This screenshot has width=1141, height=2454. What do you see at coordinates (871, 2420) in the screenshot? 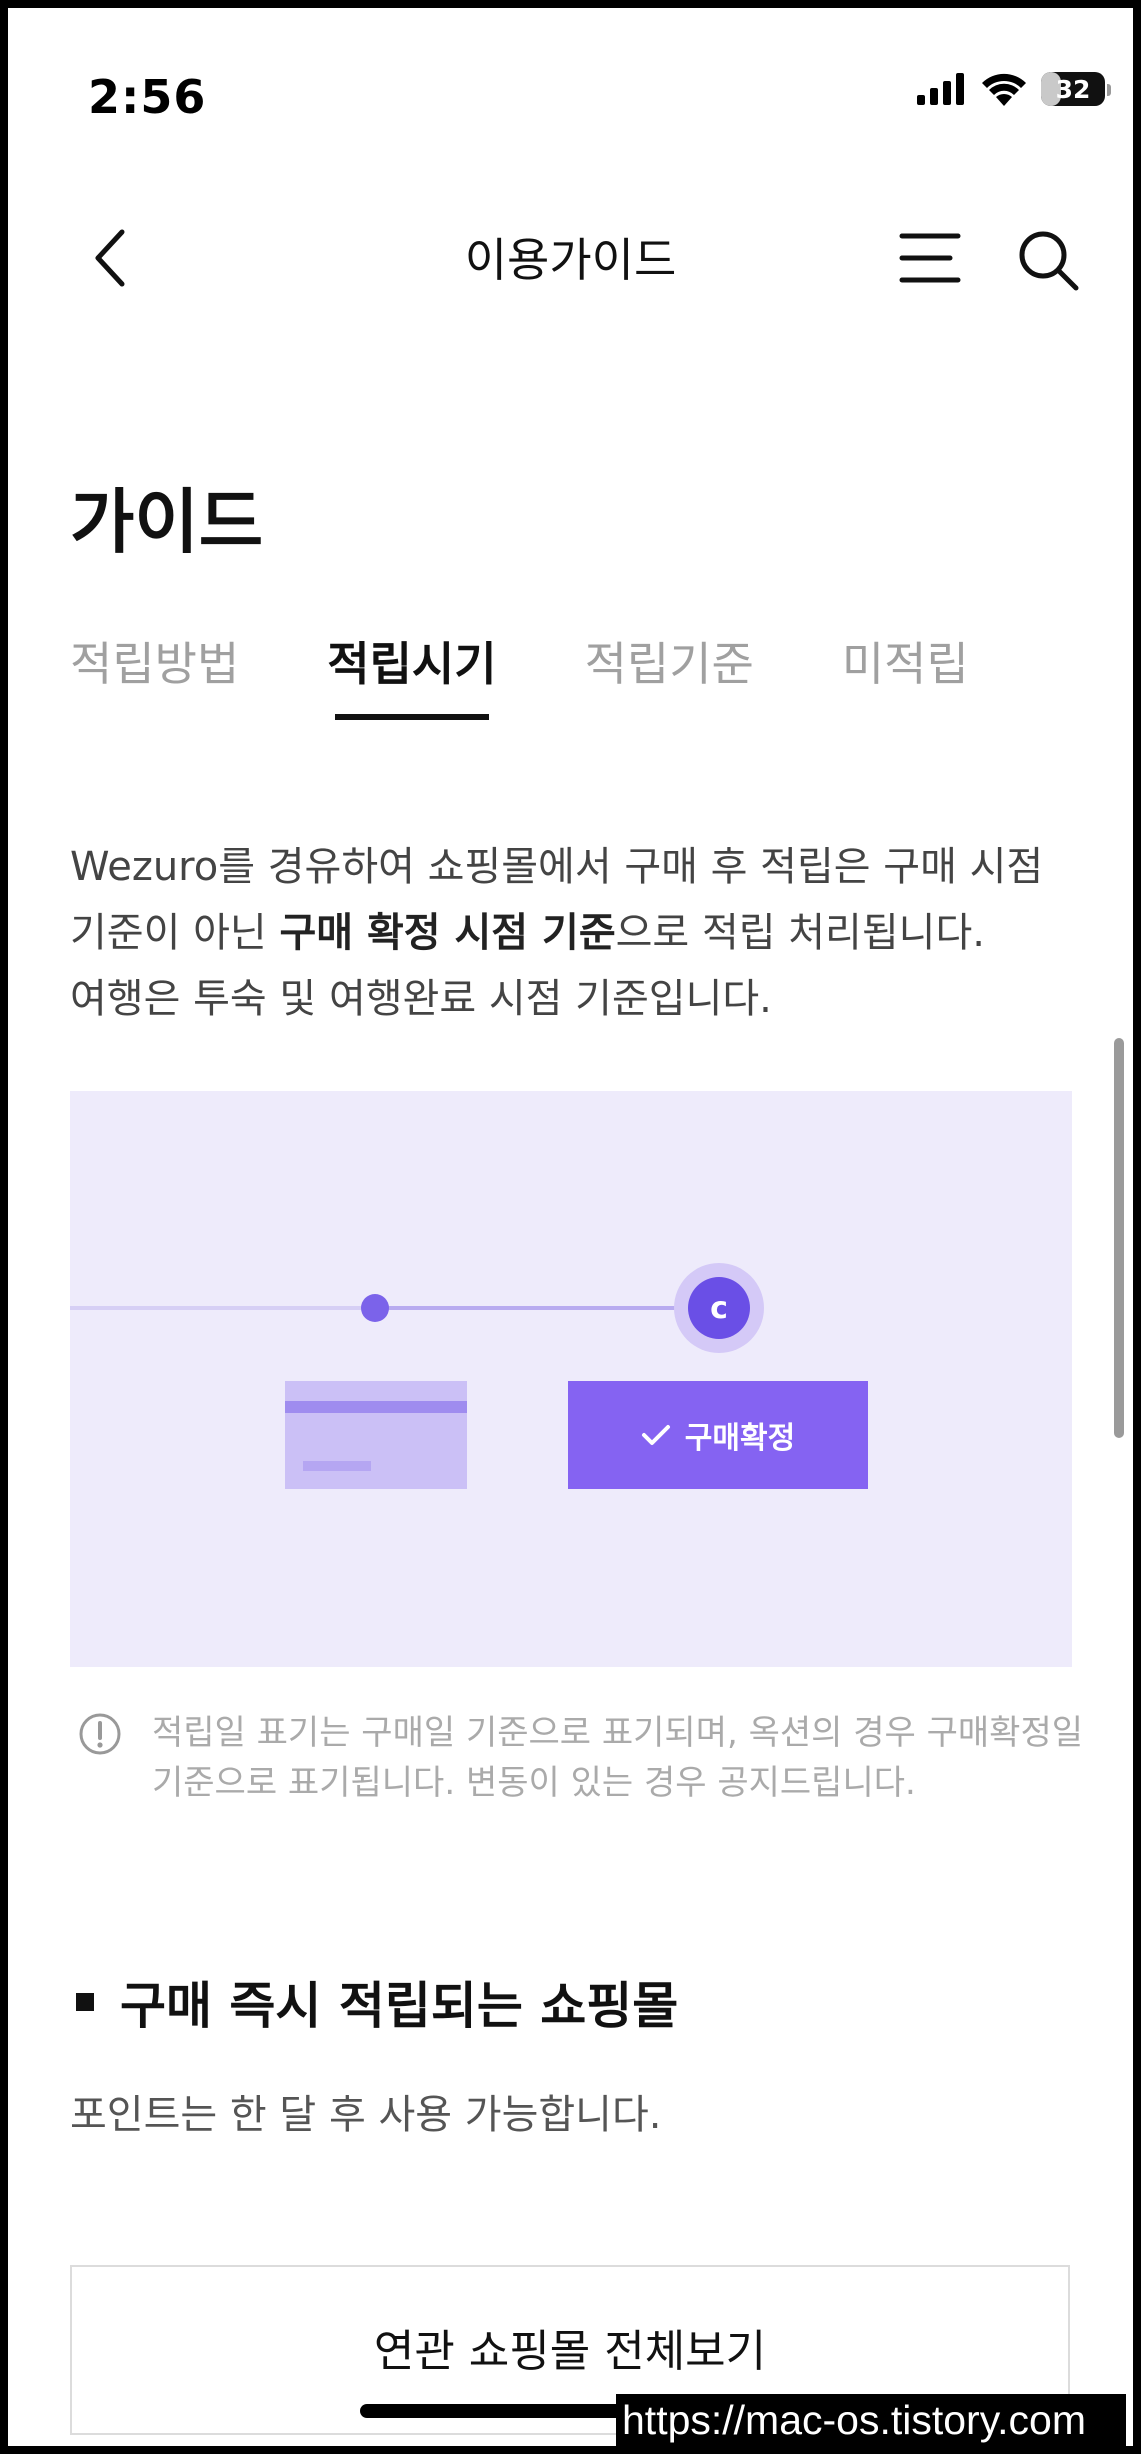
I see `watermark: https://mac-os.tistory.com` at bounding box center [871, 2420].